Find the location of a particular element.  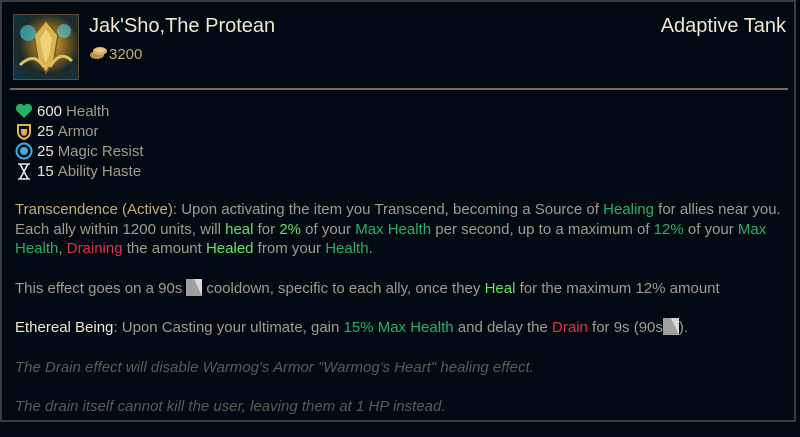

text: for the maximum 12% amount is located at coordinates (617, 288).